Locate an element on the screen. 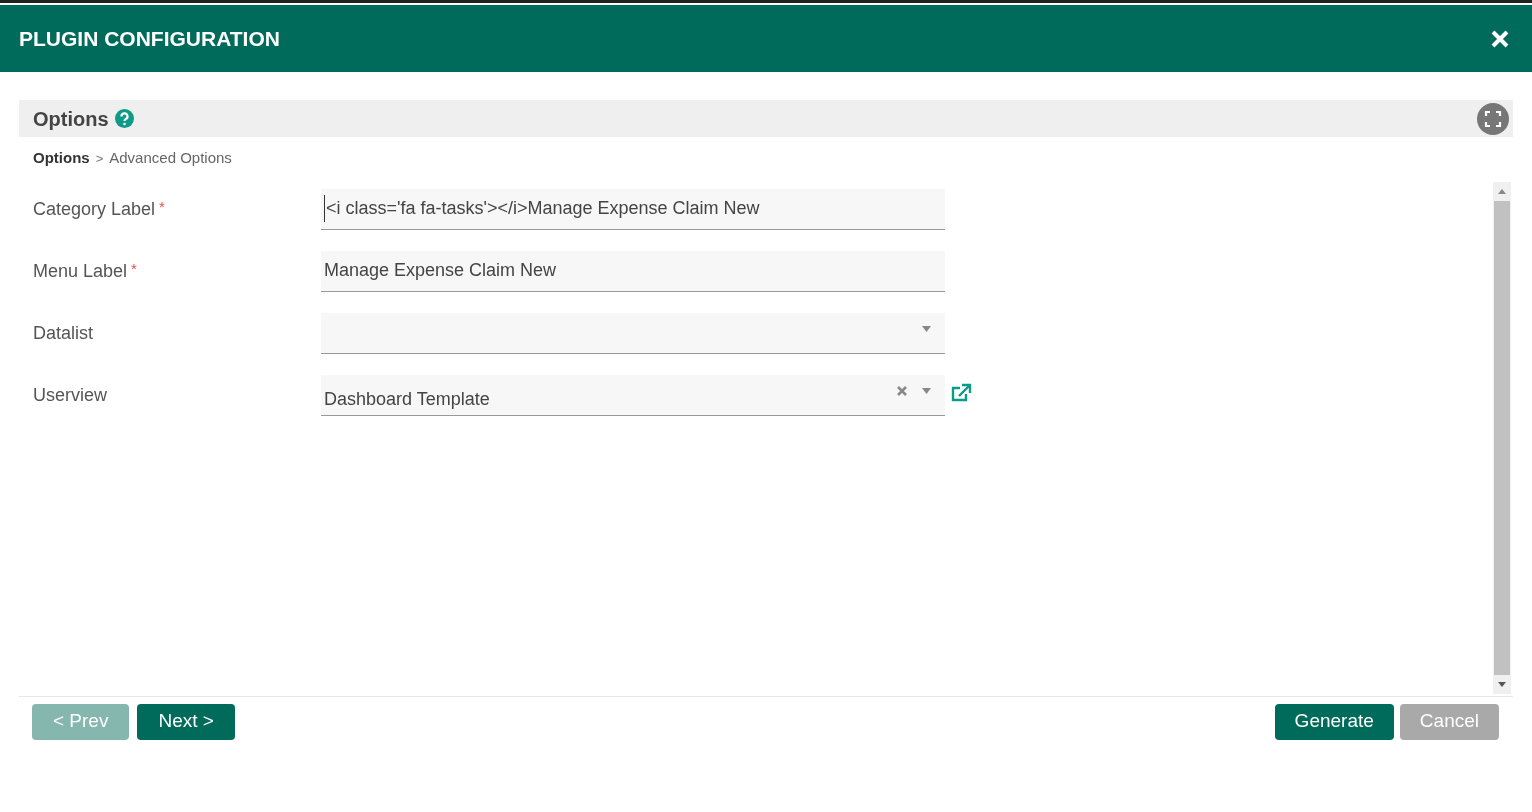 The height and width of the screenshot is (812, 1532). field-label: Datalist is located at coordinates (63, 333).